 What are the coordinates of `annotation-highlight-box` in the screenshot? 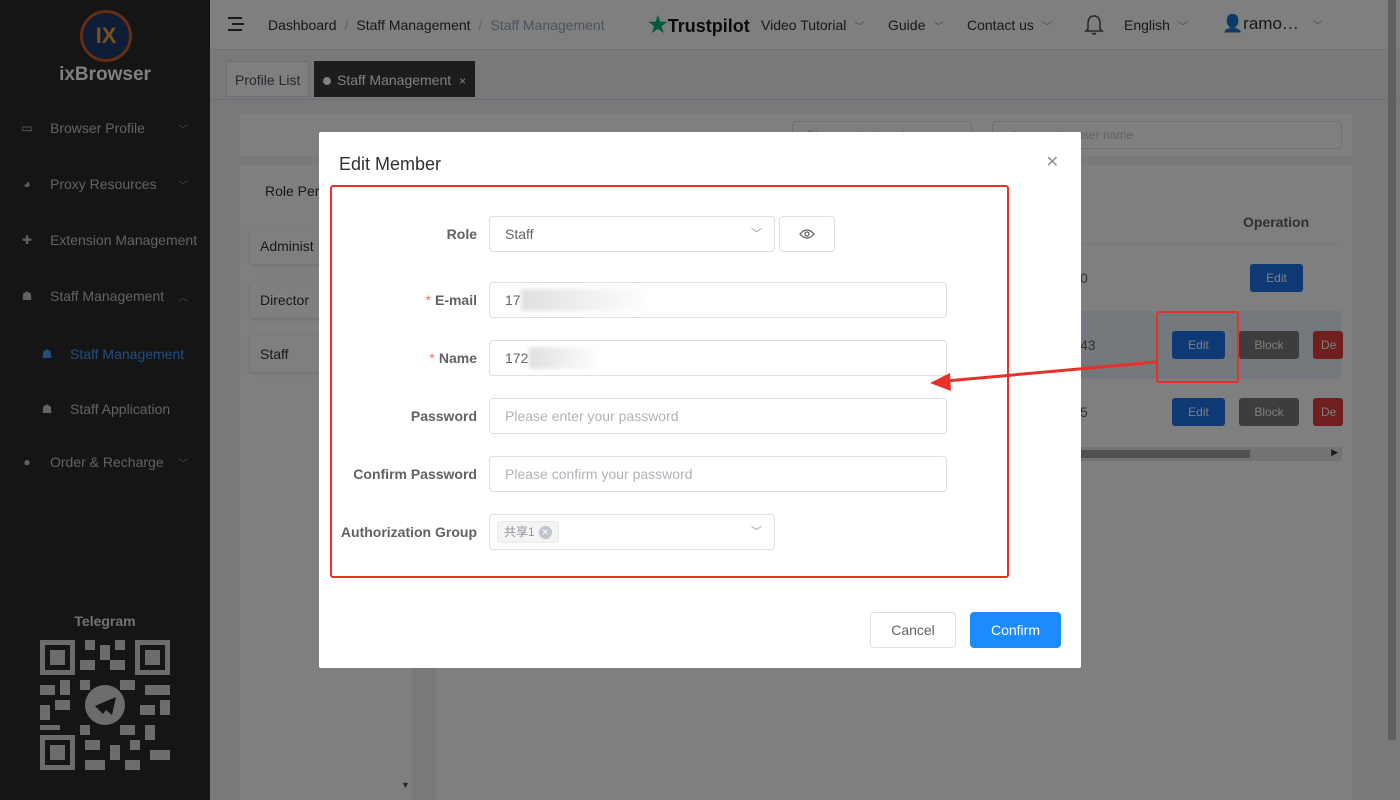 It's located at (1197, 347).